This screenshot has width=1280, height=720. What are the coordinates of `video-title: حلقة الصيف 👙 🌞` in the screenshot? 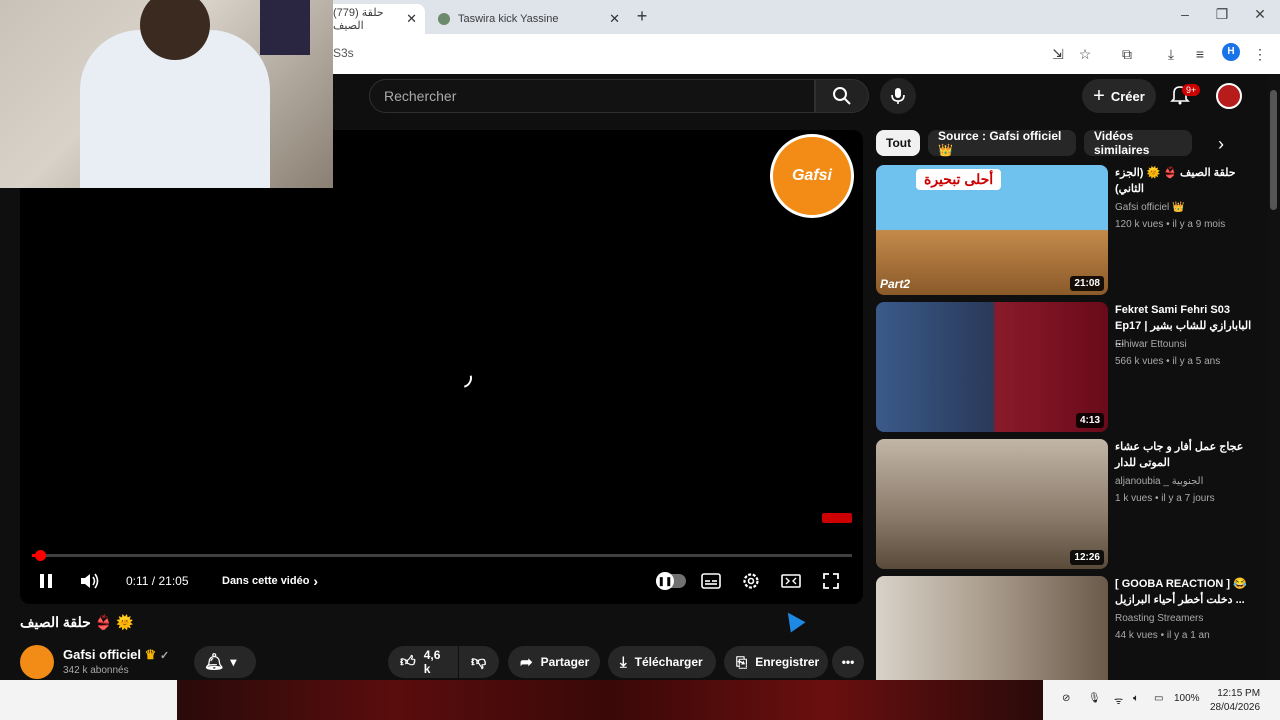 It's located at (77, 622).